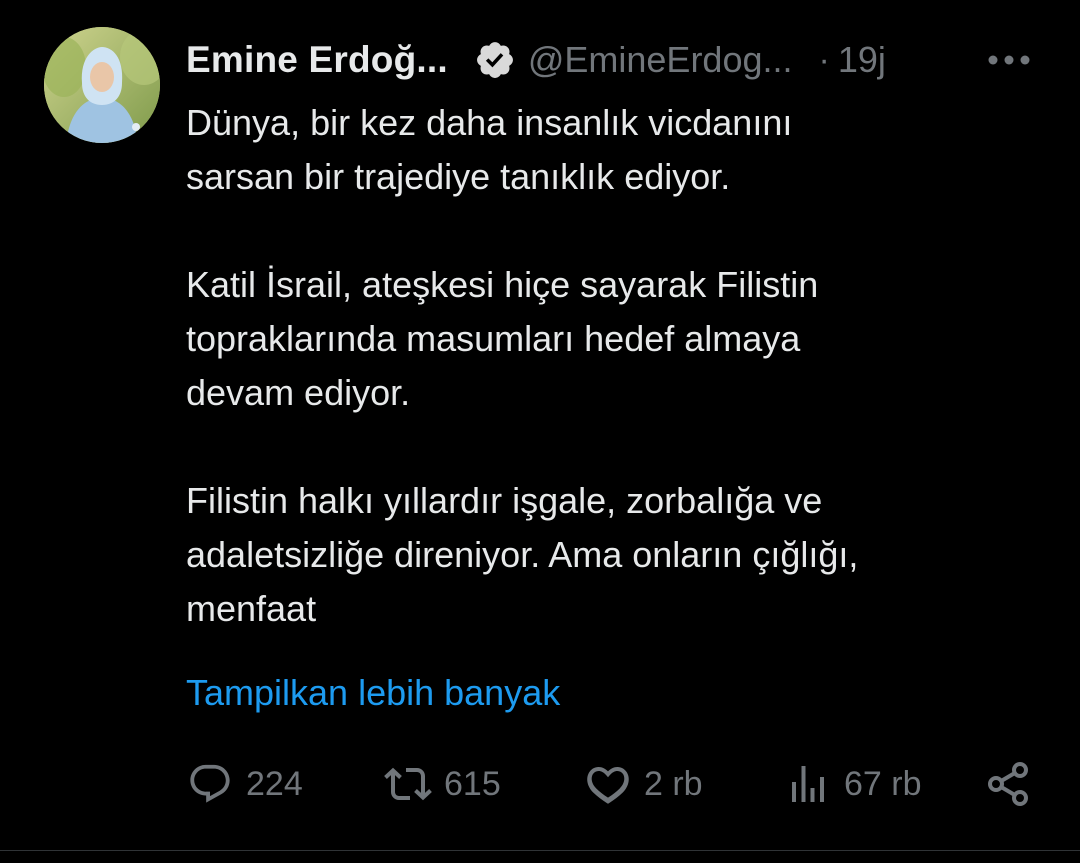 The image size is (1080, 863). Describe the element at coordinates (808, 784) in the screenshot. I see `views-chart-icon` at that location.